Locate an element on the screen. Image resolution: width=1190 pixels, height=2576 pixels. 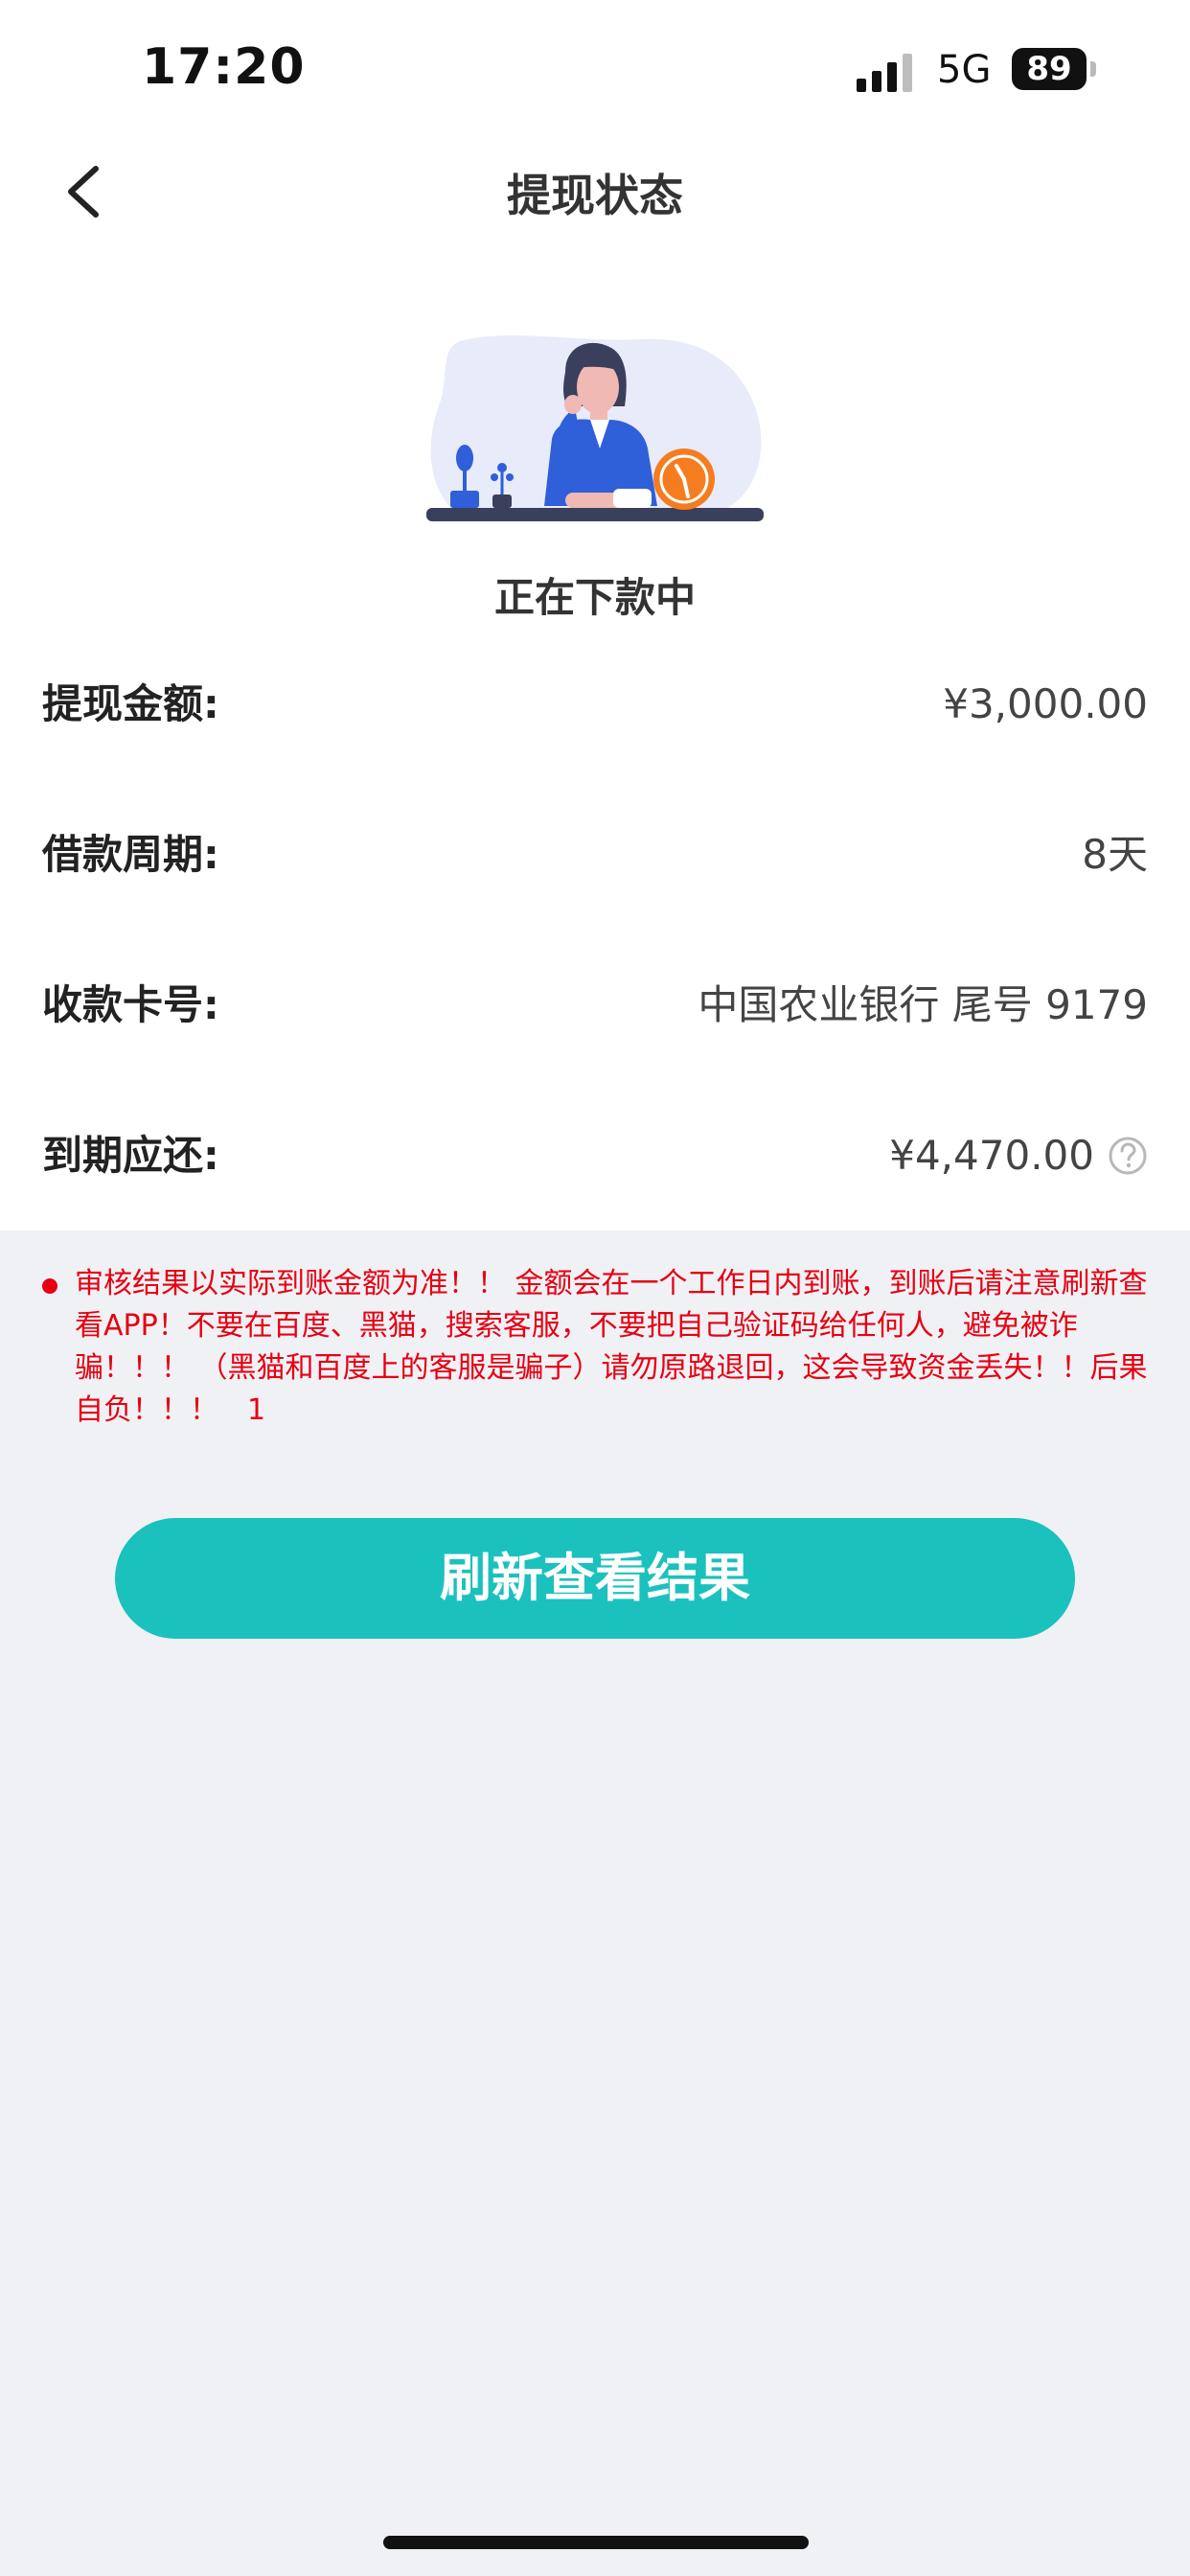
detail-value: ¥4,470.00 is located at coordinates (991, 1155).